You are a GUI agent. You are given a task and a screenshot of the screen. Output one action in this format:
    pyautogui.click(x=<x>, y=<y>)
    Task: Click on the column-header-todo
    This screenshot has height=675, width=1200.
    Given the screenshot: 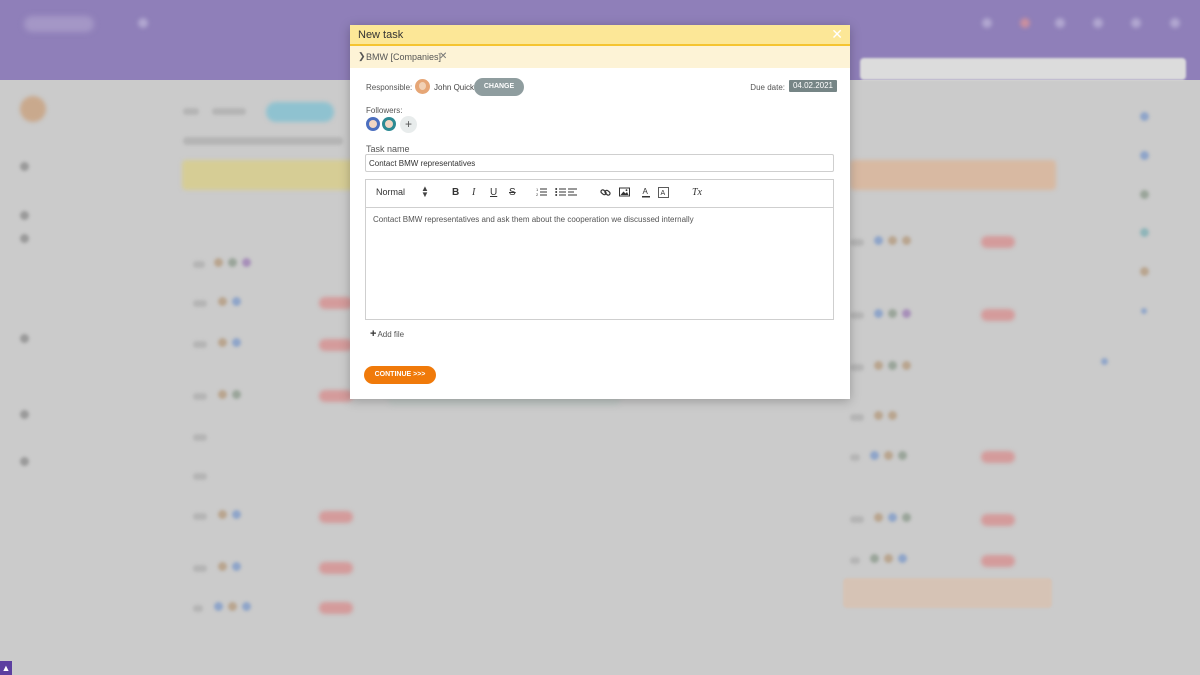 What is the action you would take?
    pyautogui.click(x=277, y=175)
    